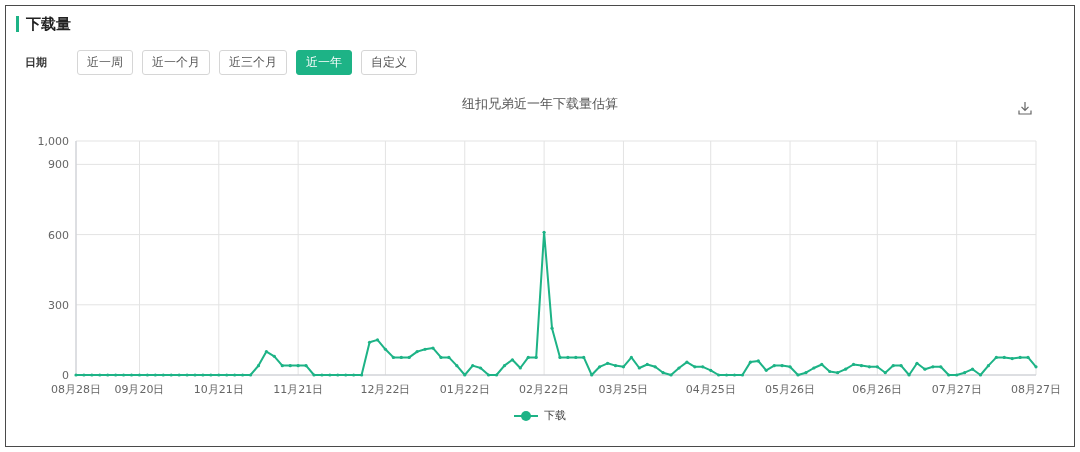 The image size is (1080, 452). Describe the element at coordinates (58, 165) in the screenshot. I see `y-axis-label: 900` at that location.